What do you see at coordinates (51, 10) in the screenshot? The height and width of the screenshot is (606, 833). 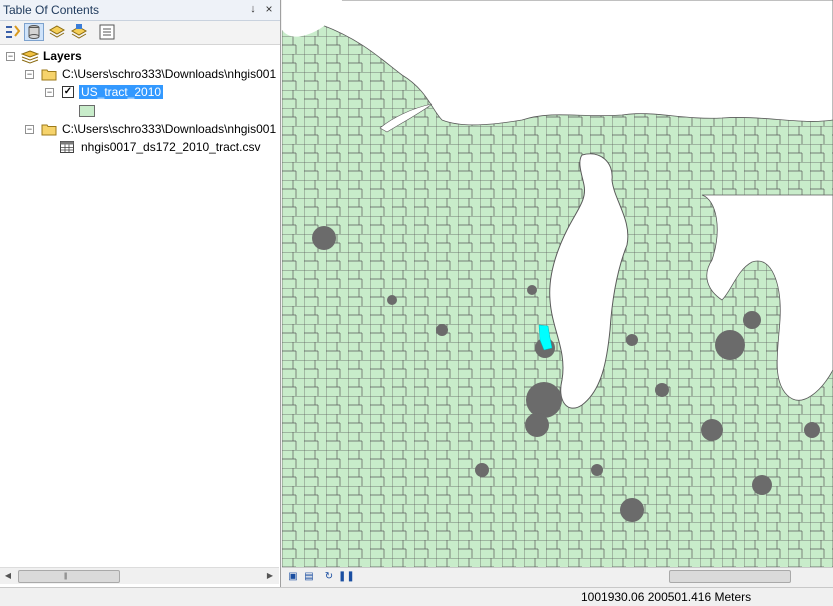 I see `toc-title: Table Of Contents` at bounding box center [51, 10].